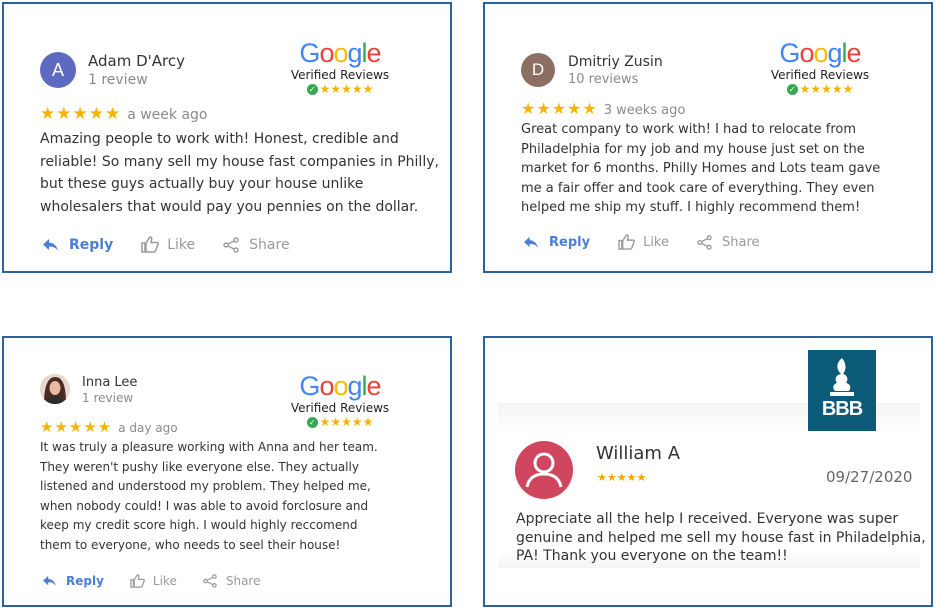 This screenshot has height=611, width=936. Describe the element at coordinates (148, 428) in the screenshot. I see `review-time: a day ago` at that location.